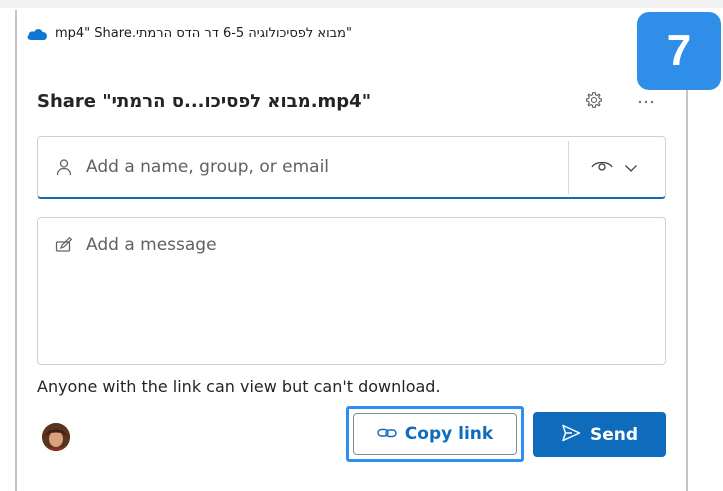 The width and height of the screenshot is (723, 491). Describe the element at coordinates (356, 245) in the screenshot. I see `message-input` at that location.